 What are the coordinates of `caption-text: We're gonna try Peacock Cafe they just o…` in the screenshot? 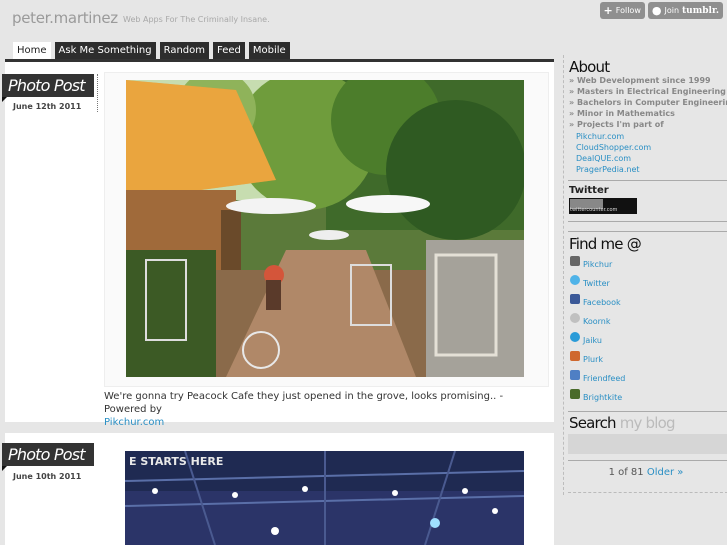 It's located at (304, 403).